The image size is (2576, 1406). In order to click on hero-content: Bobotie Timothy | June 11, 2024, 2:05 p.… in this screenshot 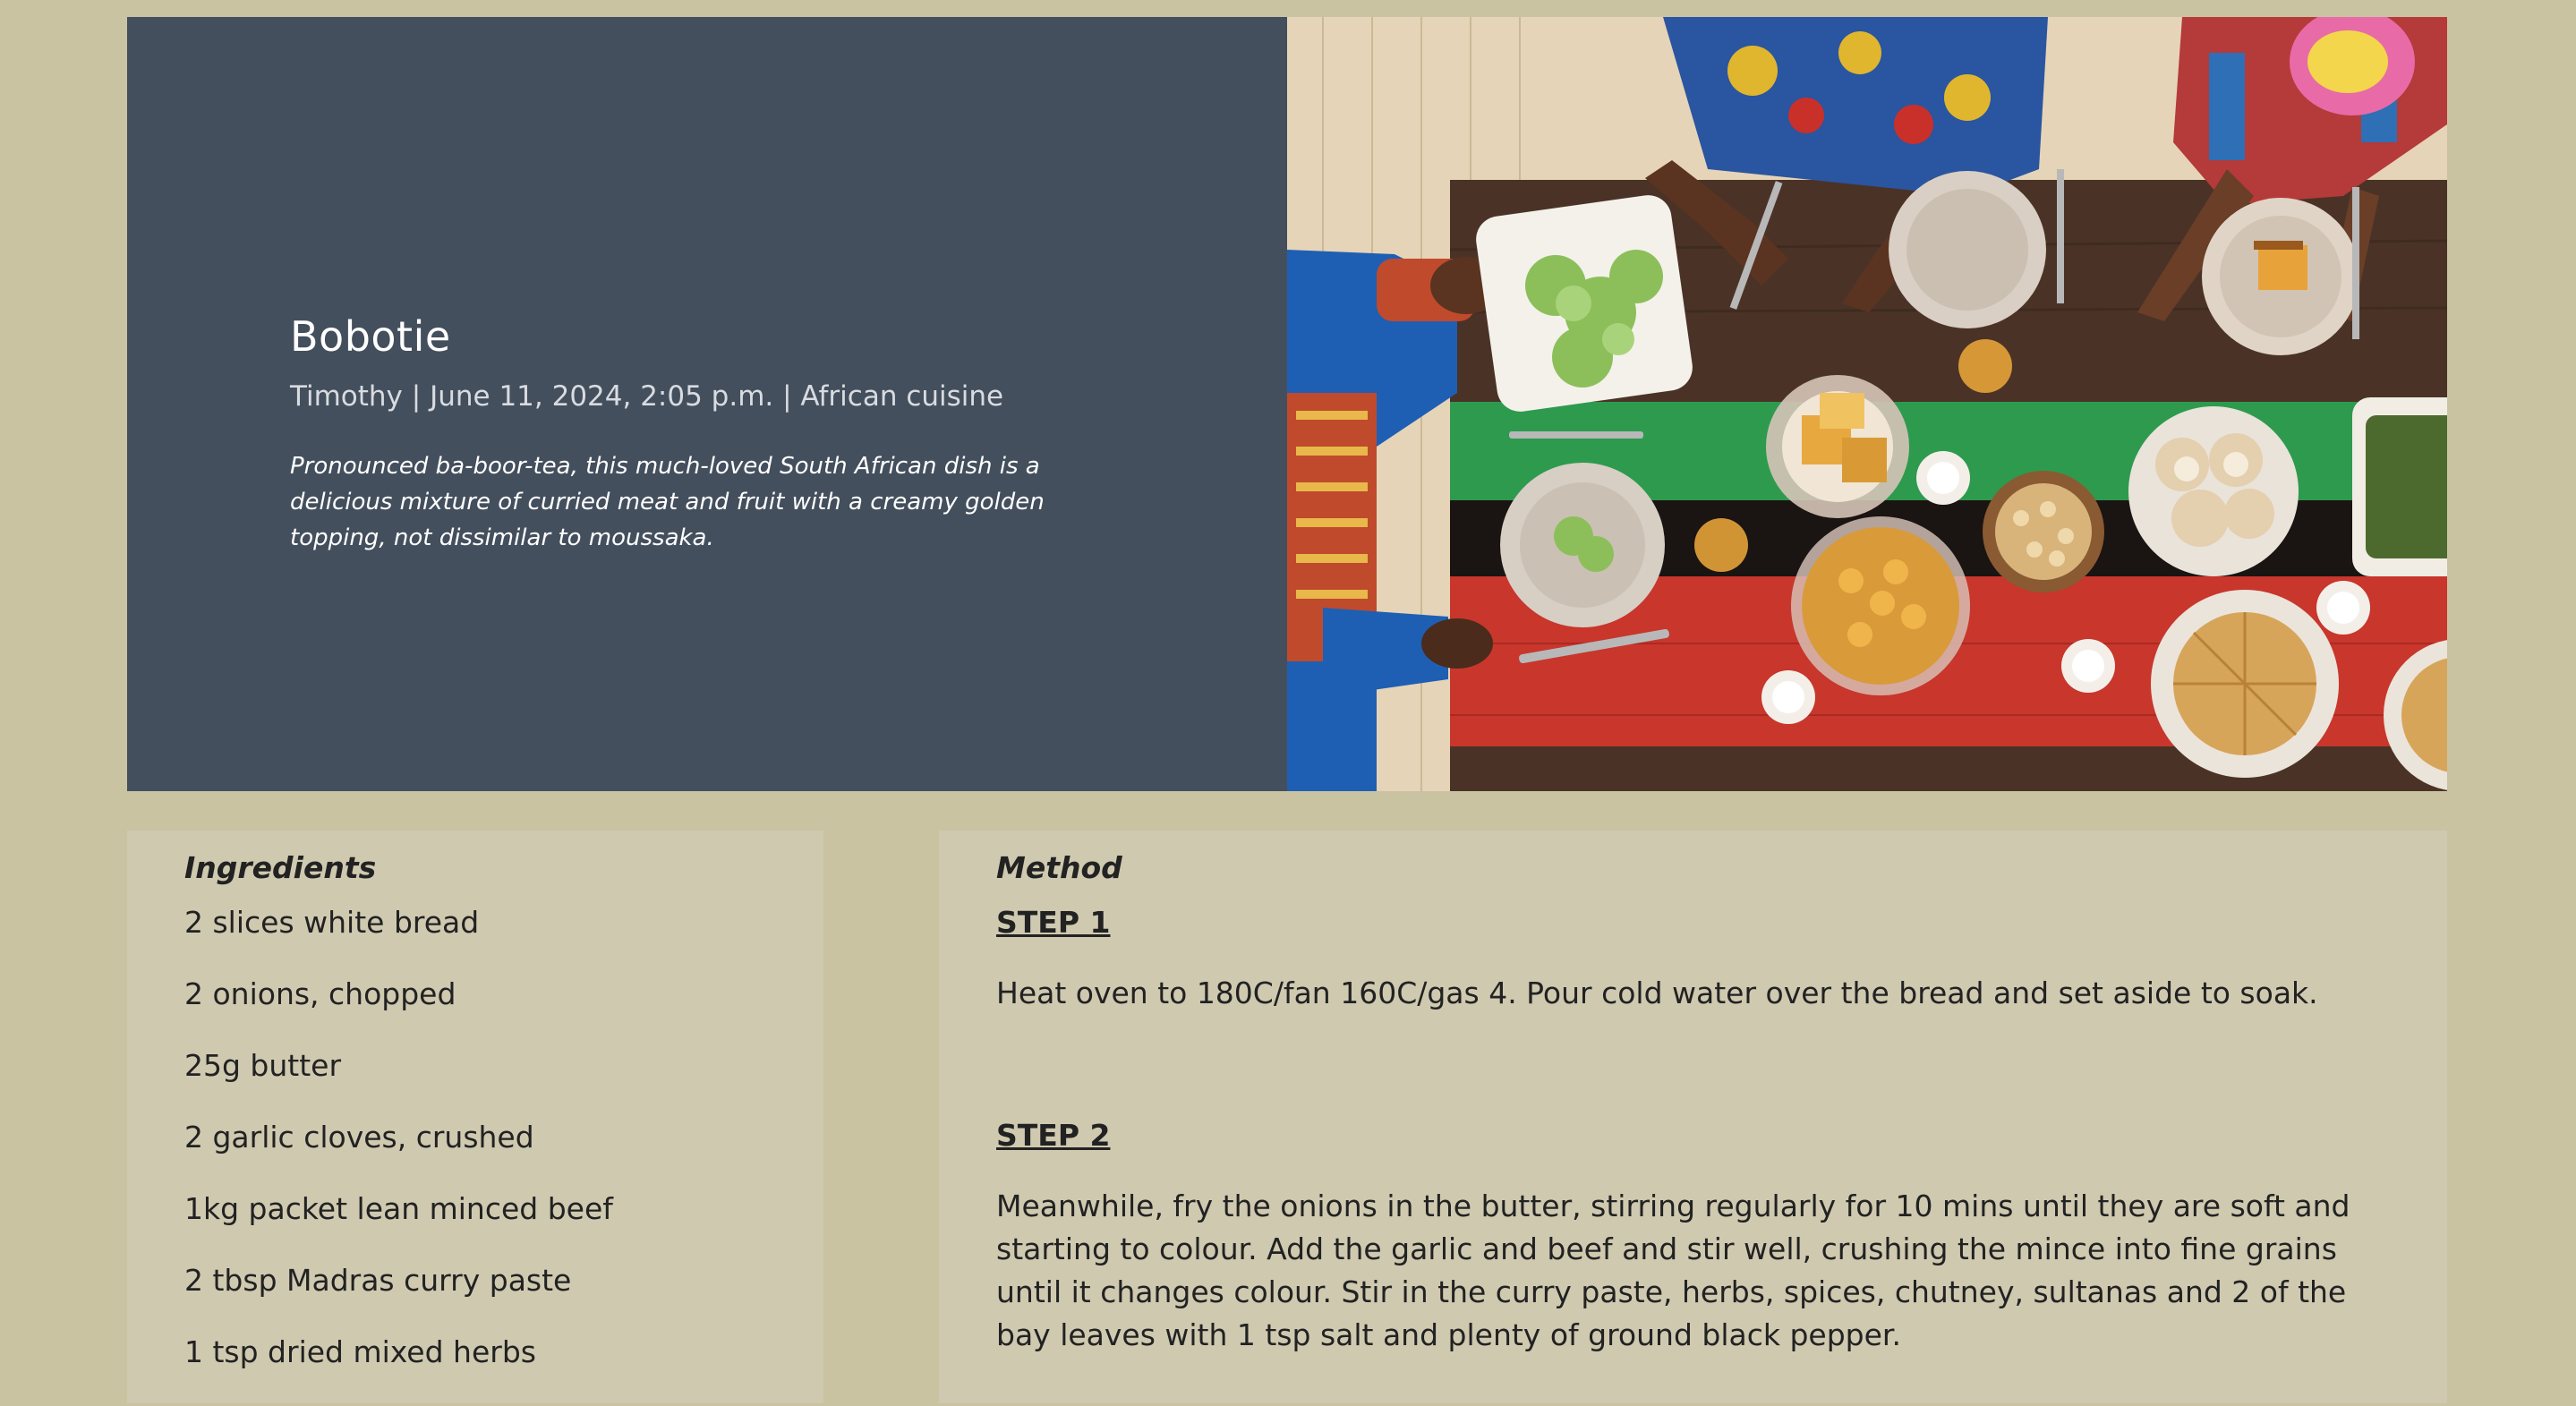, I will do `click(684, 434)`.